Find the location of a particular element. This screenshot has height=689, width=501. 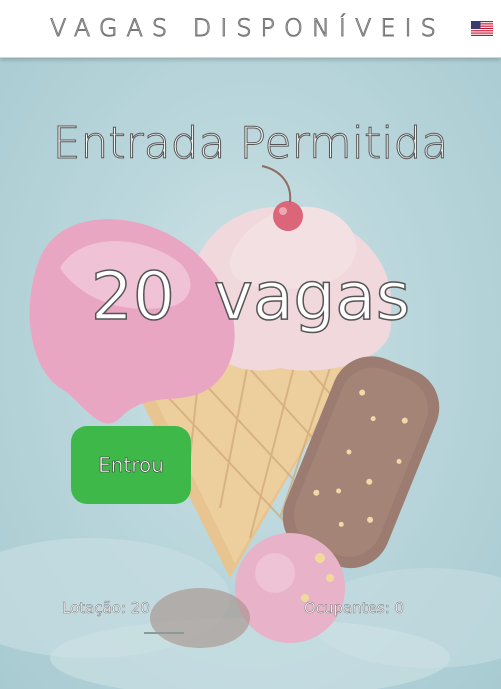

top-bar: VAGAS DISPONÍVEIS is located at coordinates (250, 29).